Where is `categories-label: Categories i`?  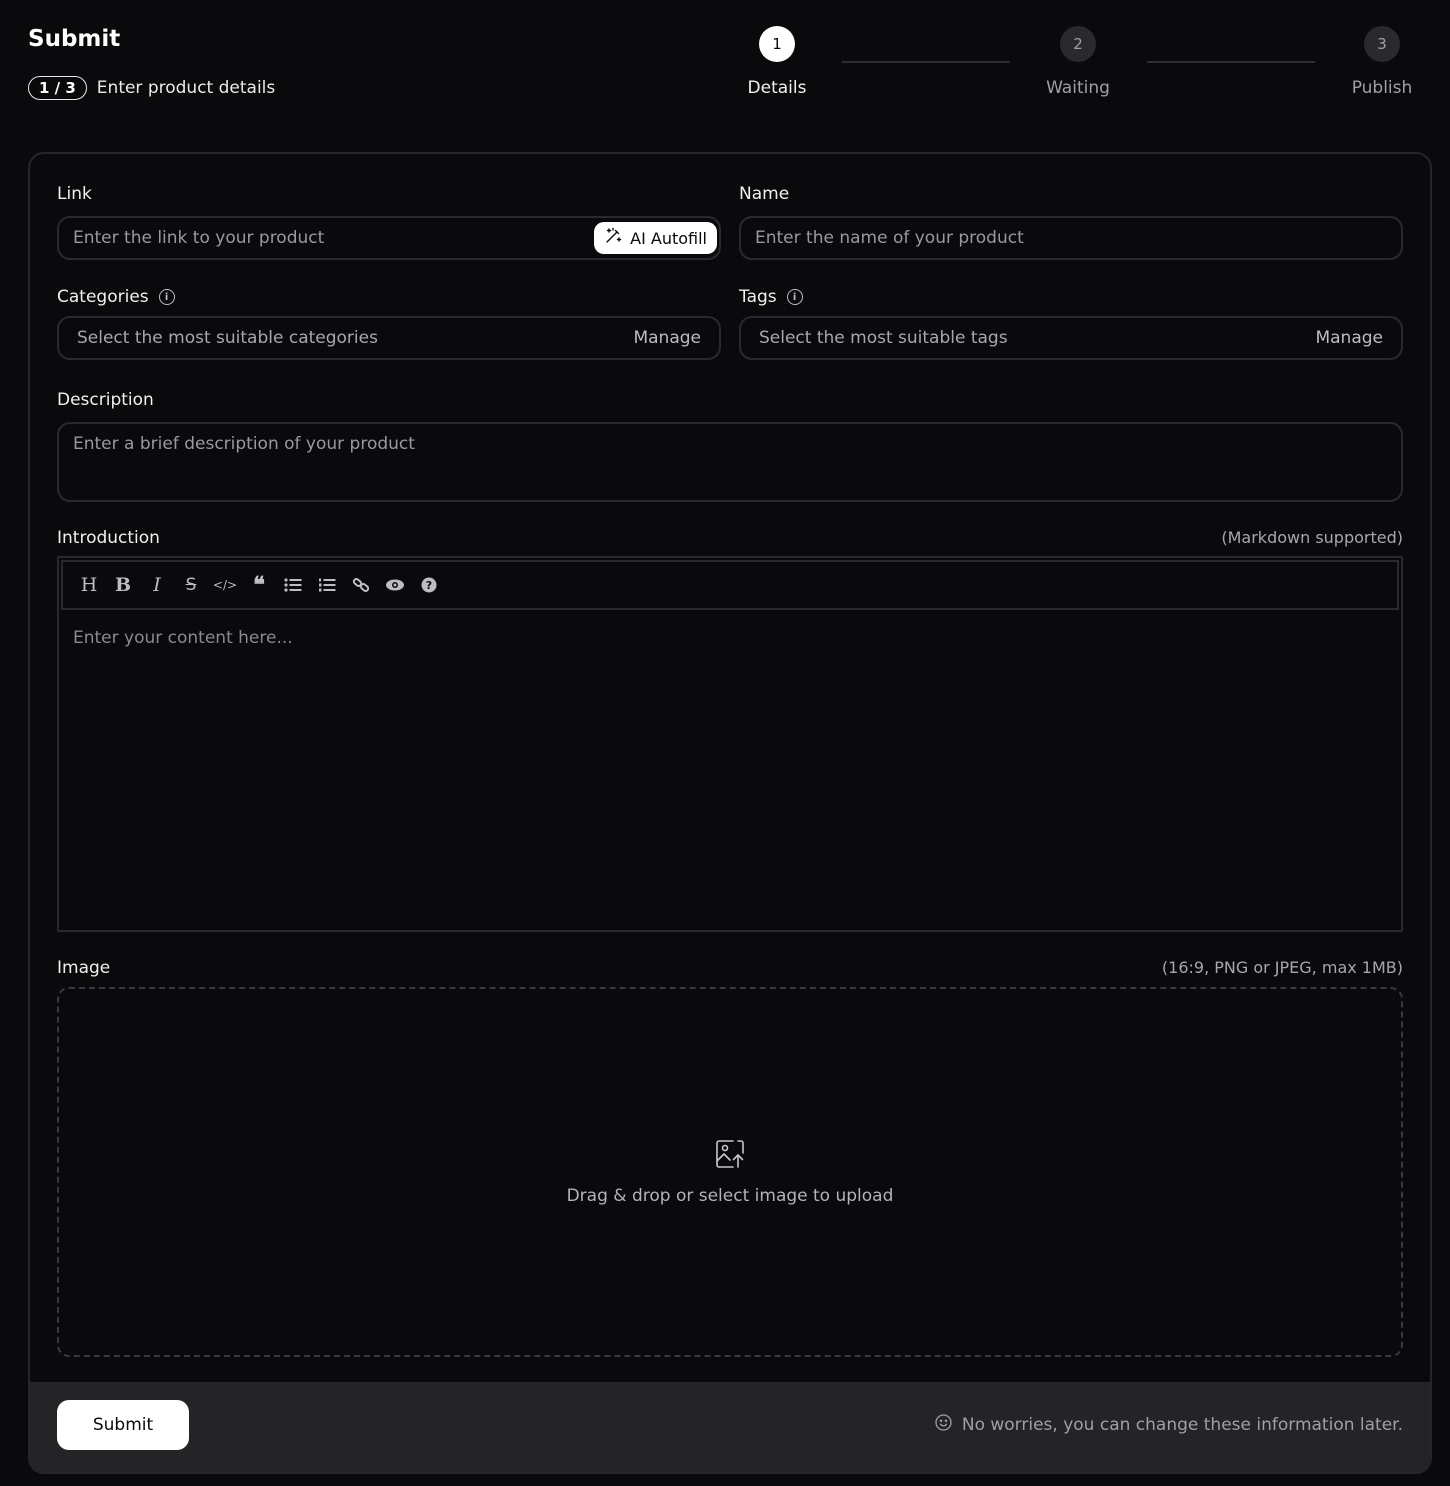 categories-label: Categories i is located at coordinates (116, 297).